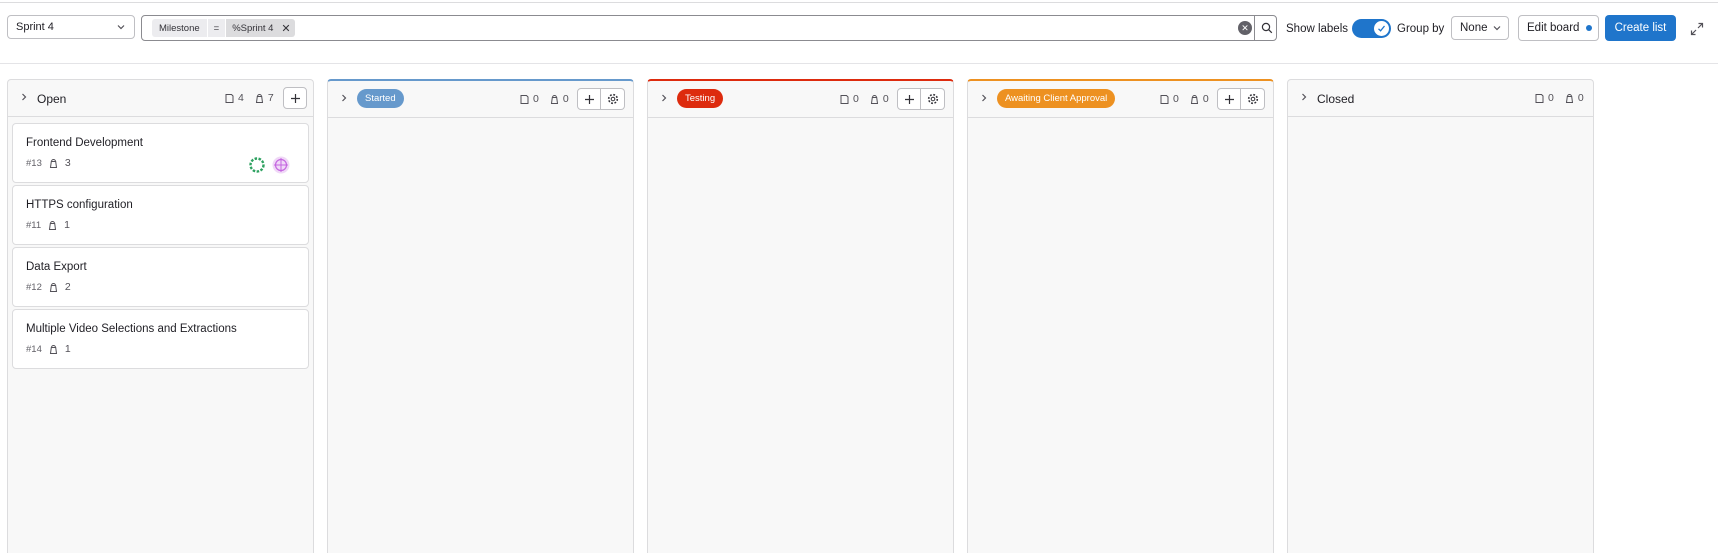 Image resolution: width=1718 pixels, height=553 pixels. What do you see at coordinates (1245, 28) in the screenshot?
I see `clear-search-icon: ✕` at bounding box center [1245, 28].